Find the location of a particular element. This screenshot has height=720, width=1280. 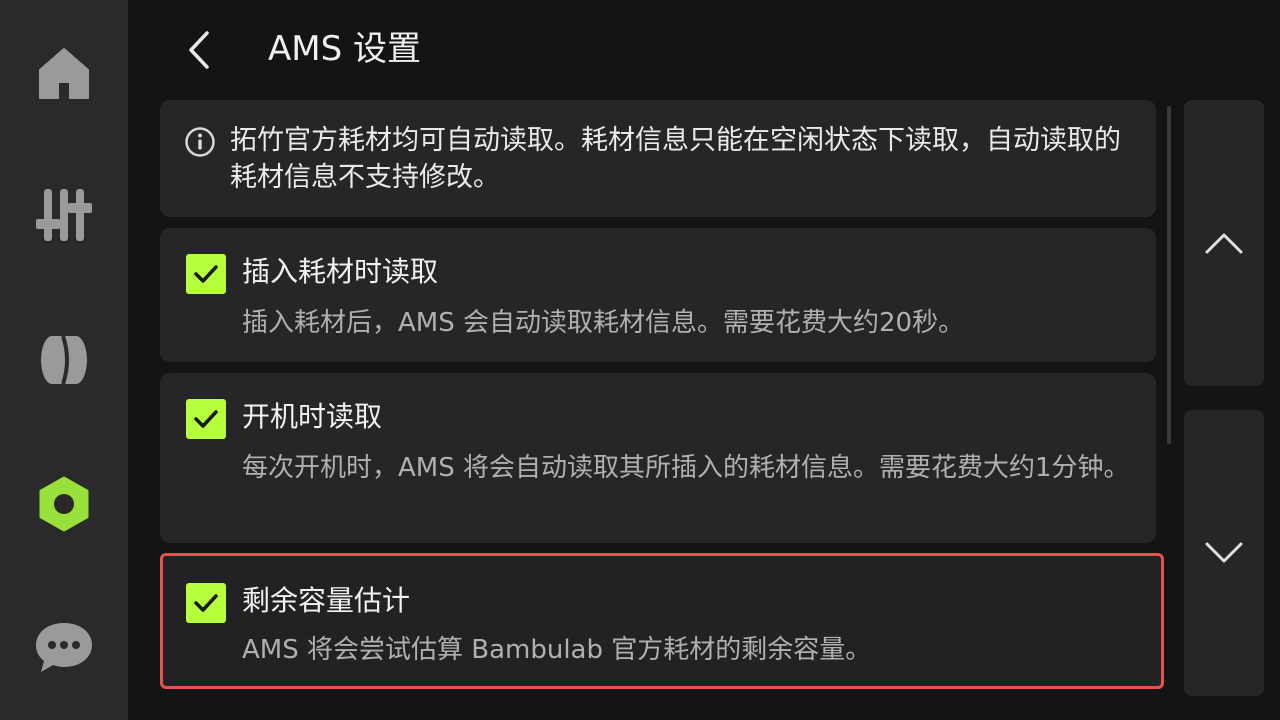

sliders-icon is located at coordinates (64, 215).